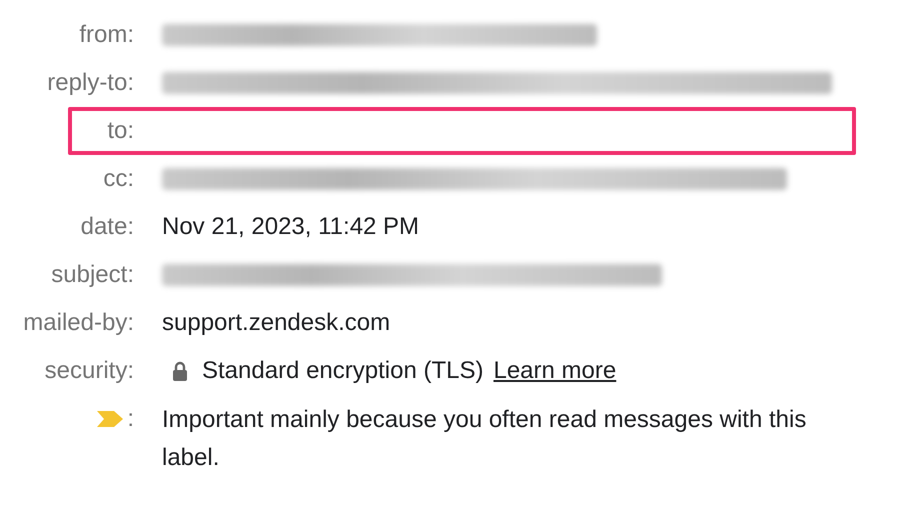  I want to click on lock-icon, so click(180, 371).